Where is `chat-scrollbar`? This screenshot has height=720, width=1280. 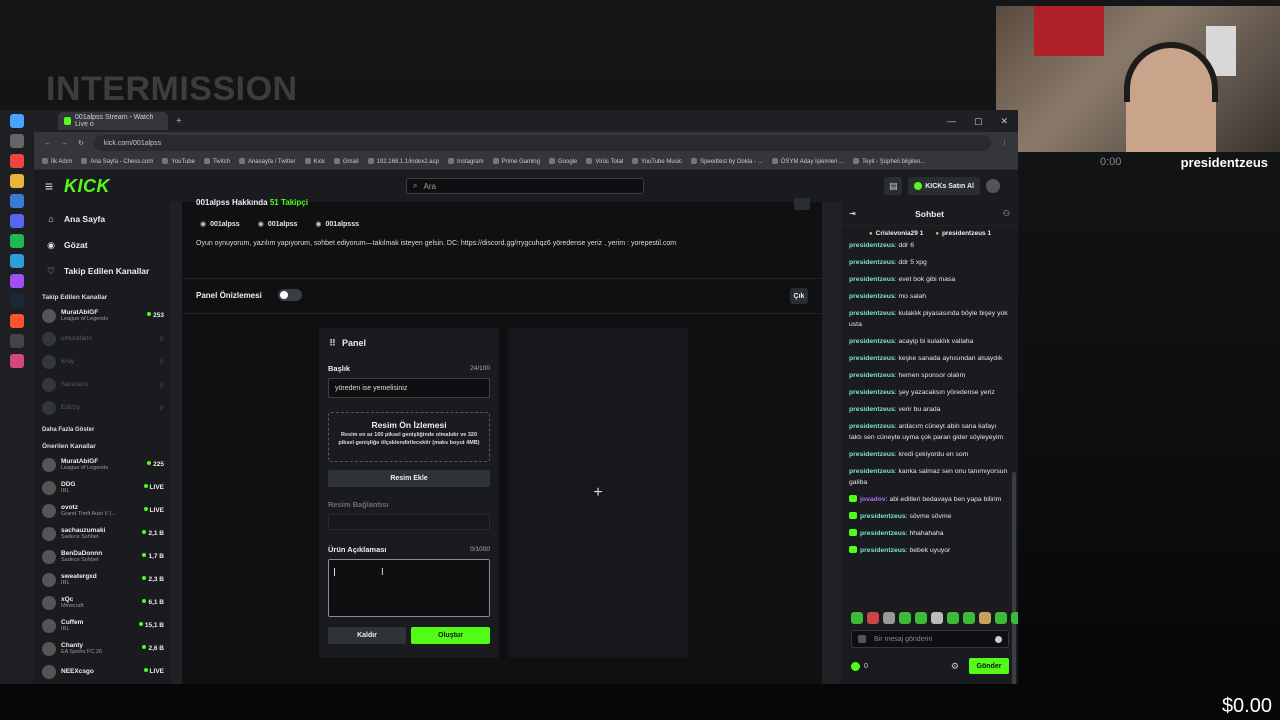
chat-scrollbar is located at coordinates (1014, 578).